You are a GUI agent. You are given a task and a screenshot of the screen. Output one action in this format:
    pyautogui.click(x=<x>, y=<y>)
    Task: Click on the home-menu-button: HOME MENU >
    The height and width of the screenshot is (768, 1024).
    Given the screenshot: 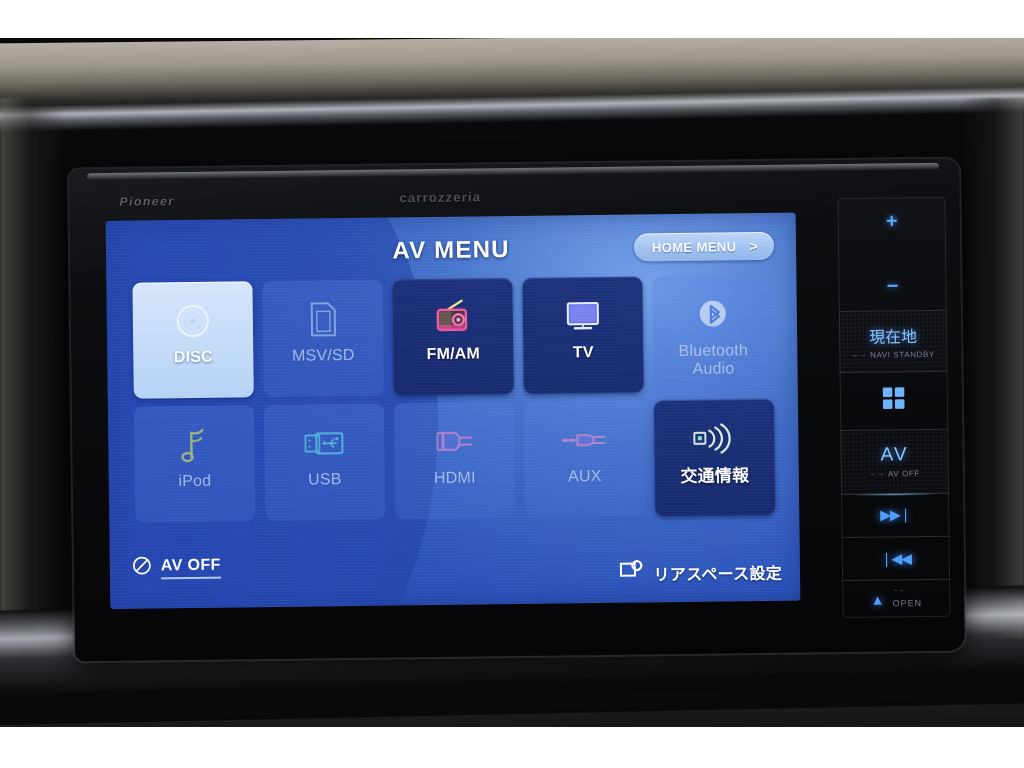 What is the action you would take?
    pyautogui.click(x=704, y=246)
    